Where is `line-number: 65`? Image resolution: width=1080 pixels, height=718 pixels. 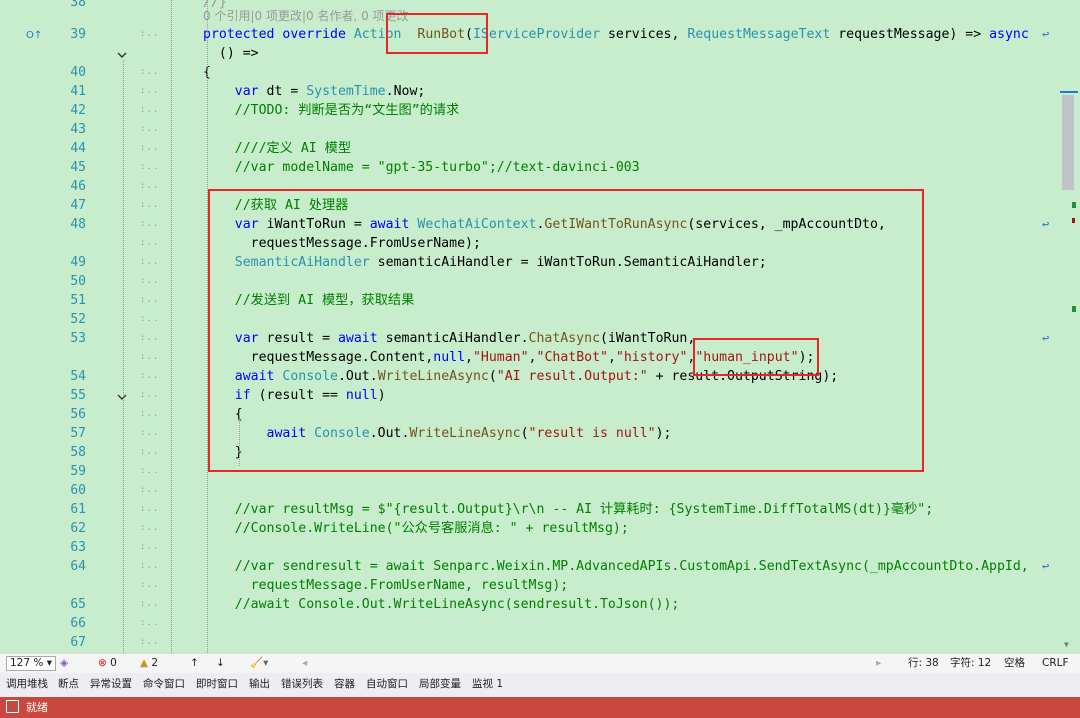 line-number: 65 is located at coordinates (78, 604).